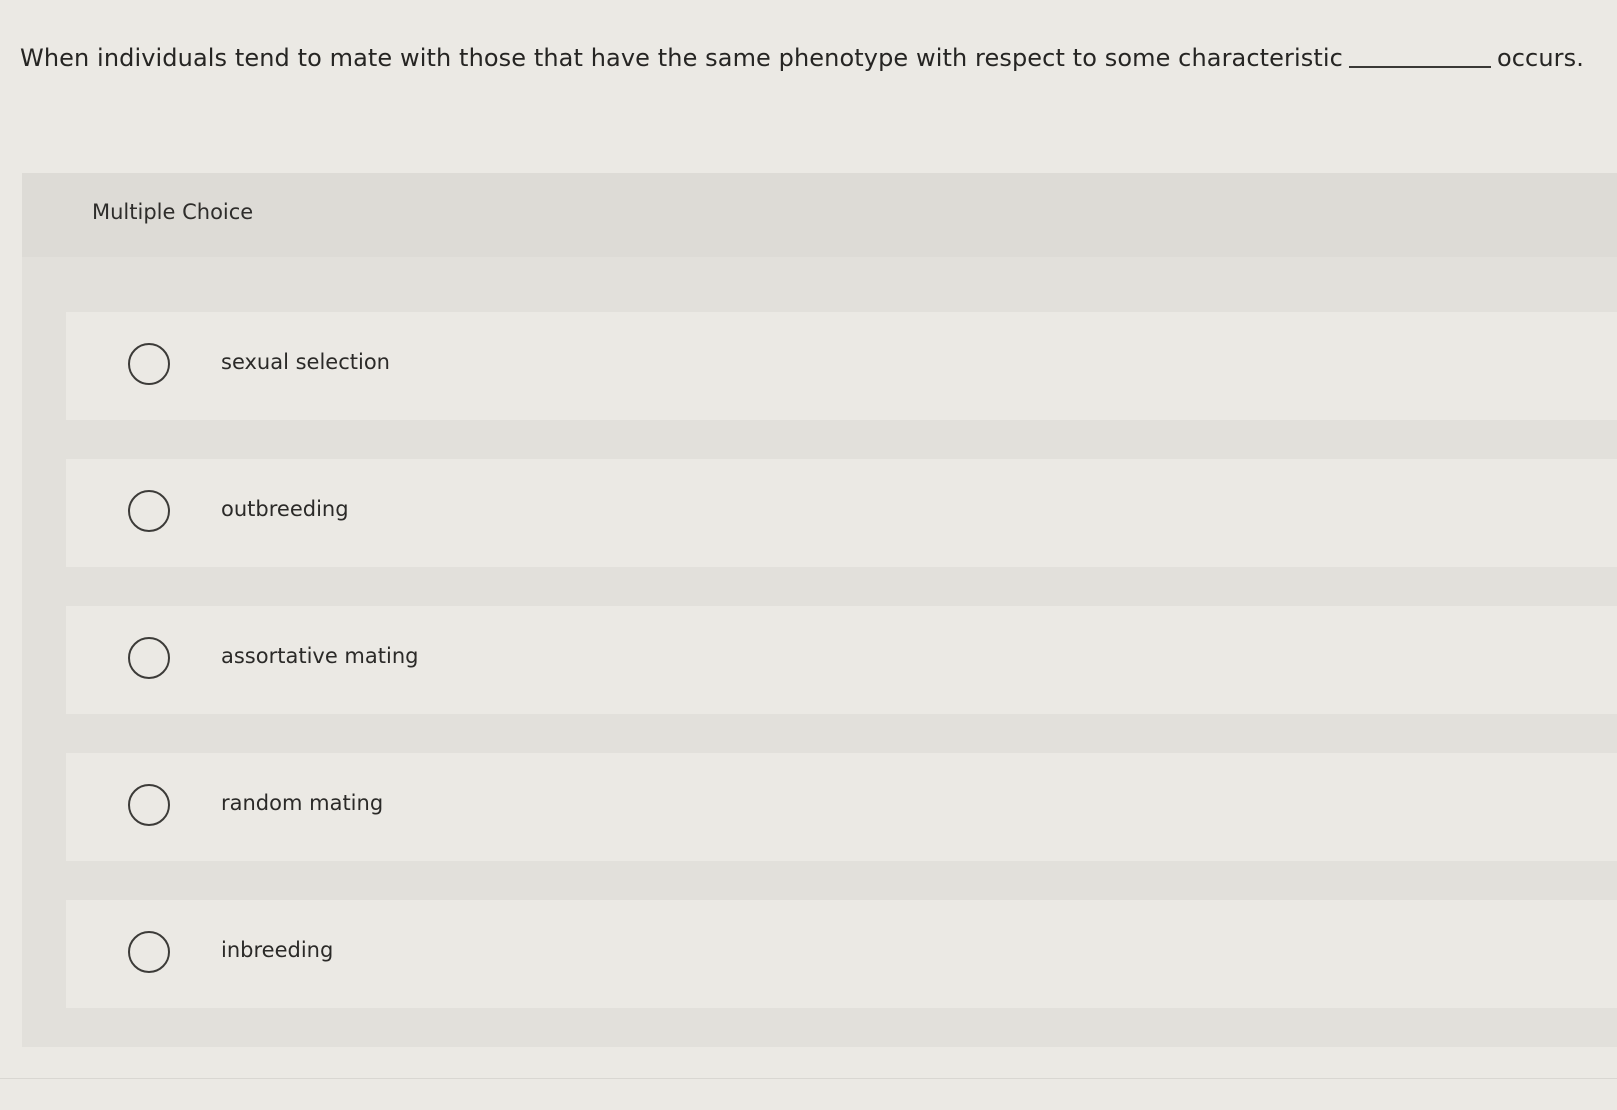 Image resolution: width=1617 pixels, height=1110 pixels. What do you see at coordinates (841, 366) in the screenshot?
I see `option-sexual-selection: sexual selection` at bounding box center [841, 366].